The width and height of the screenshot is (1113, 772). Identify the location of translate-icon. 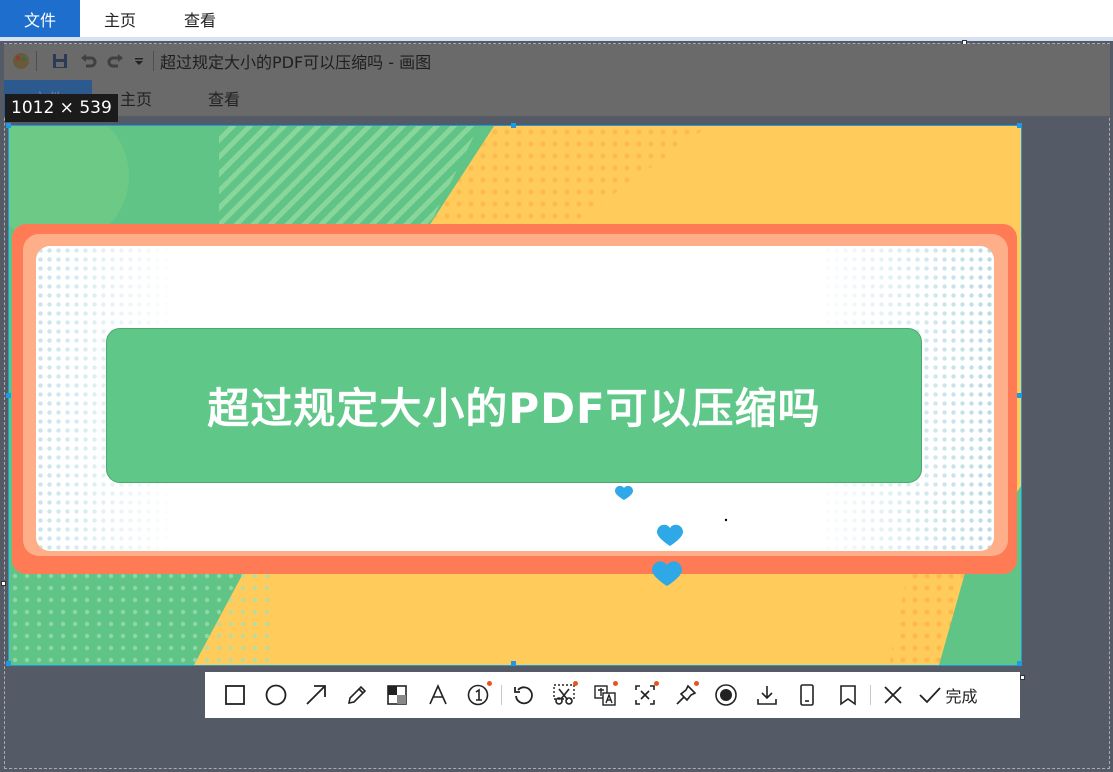
(605, 695).